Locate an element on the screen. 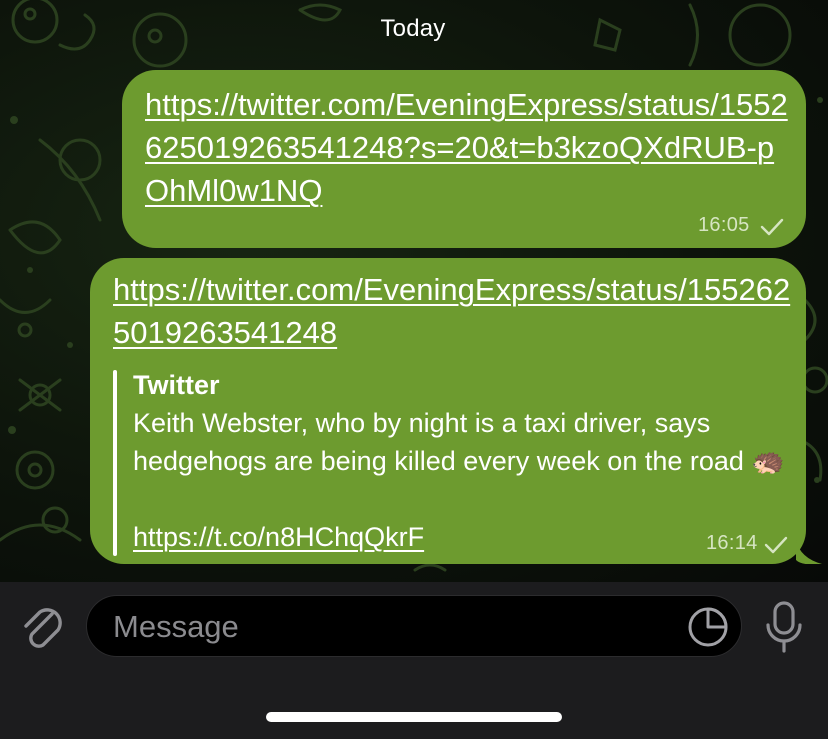  message-input is located at coordinates (393, 627).